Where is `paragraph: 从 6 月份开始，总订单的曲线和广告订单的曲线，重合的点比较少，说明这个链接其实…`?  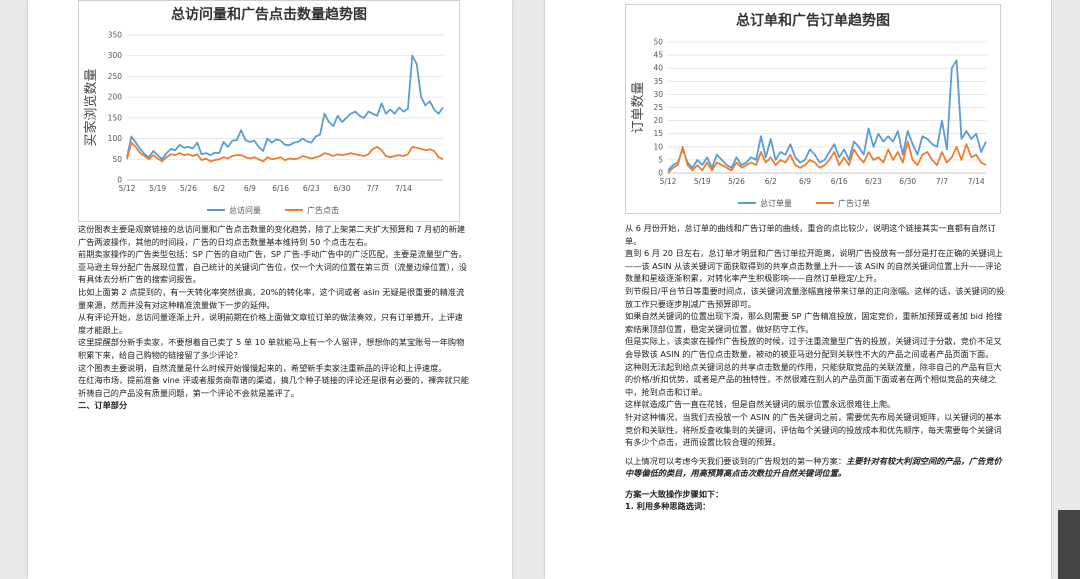
paragraph: 从 6 月份开始，总订单的曲线和广告订单的曲线，重合的点比较少，说明这个链接其实… is located at coordinates (810, 234).